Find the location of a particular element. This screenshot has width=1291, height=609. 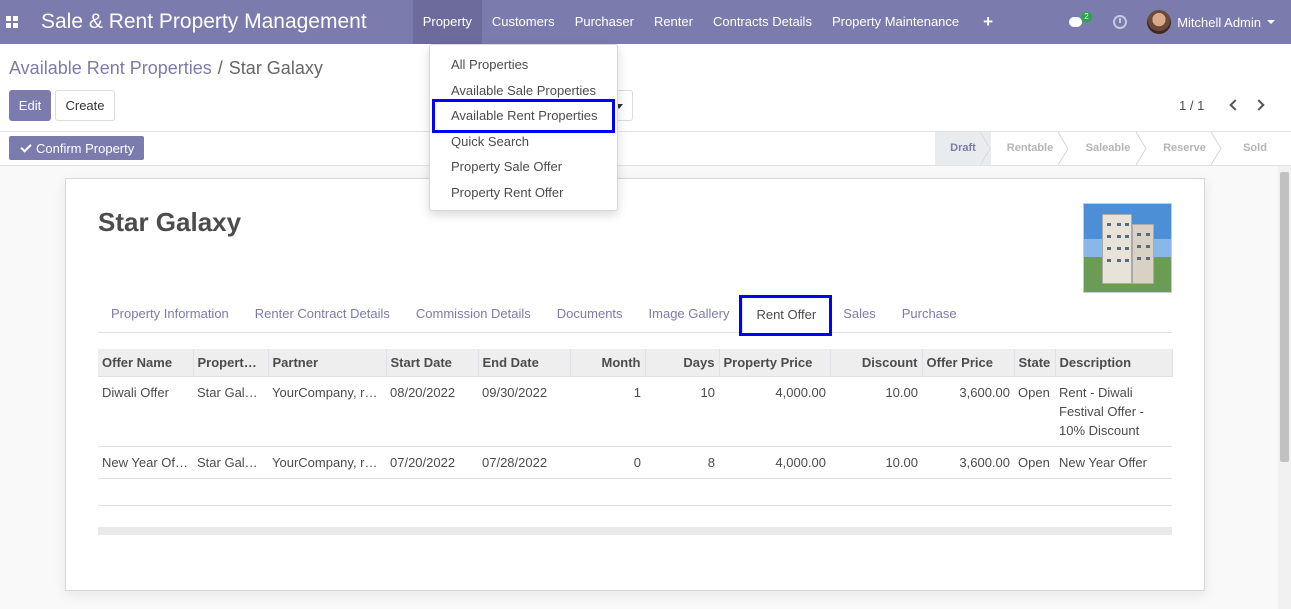

menu-item-property-rent-offer: Property Rent Offer is located at coordinates (523, 193).